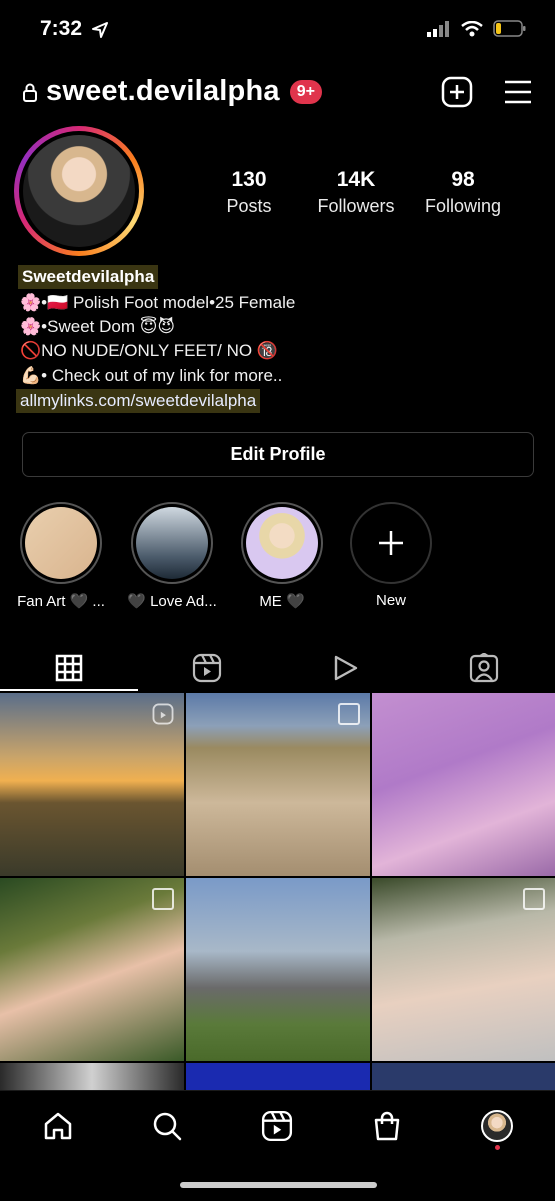 This screenshot has width=555, height=1201. I want to click on nav-shop, so click(387, 1126).